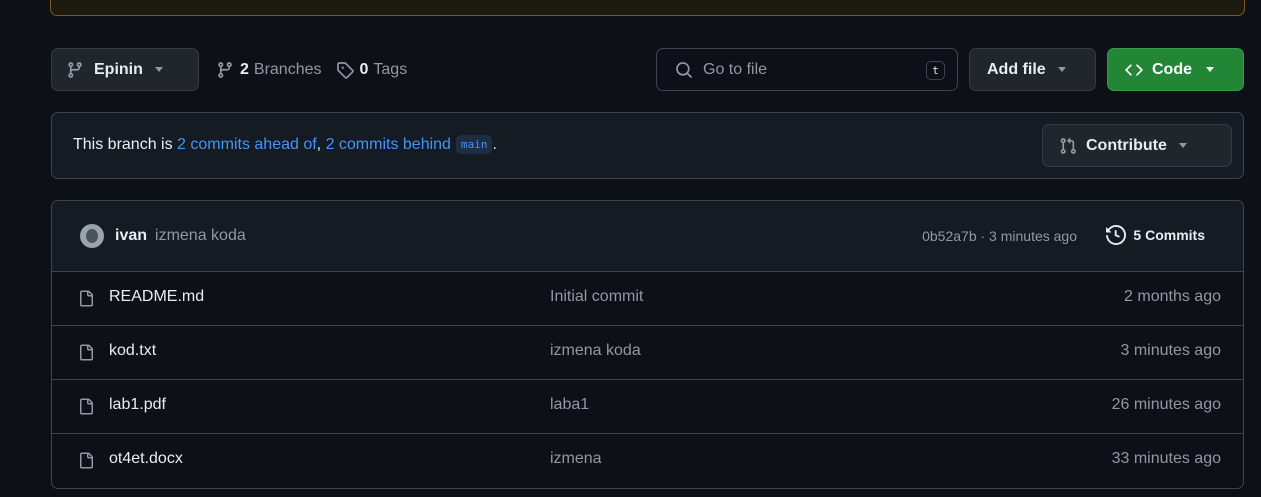 The image size is (1261, 497). Describe the element at coordinates (569, 405) in the screenshot. I see `file-commit-message: laba1` at that location.